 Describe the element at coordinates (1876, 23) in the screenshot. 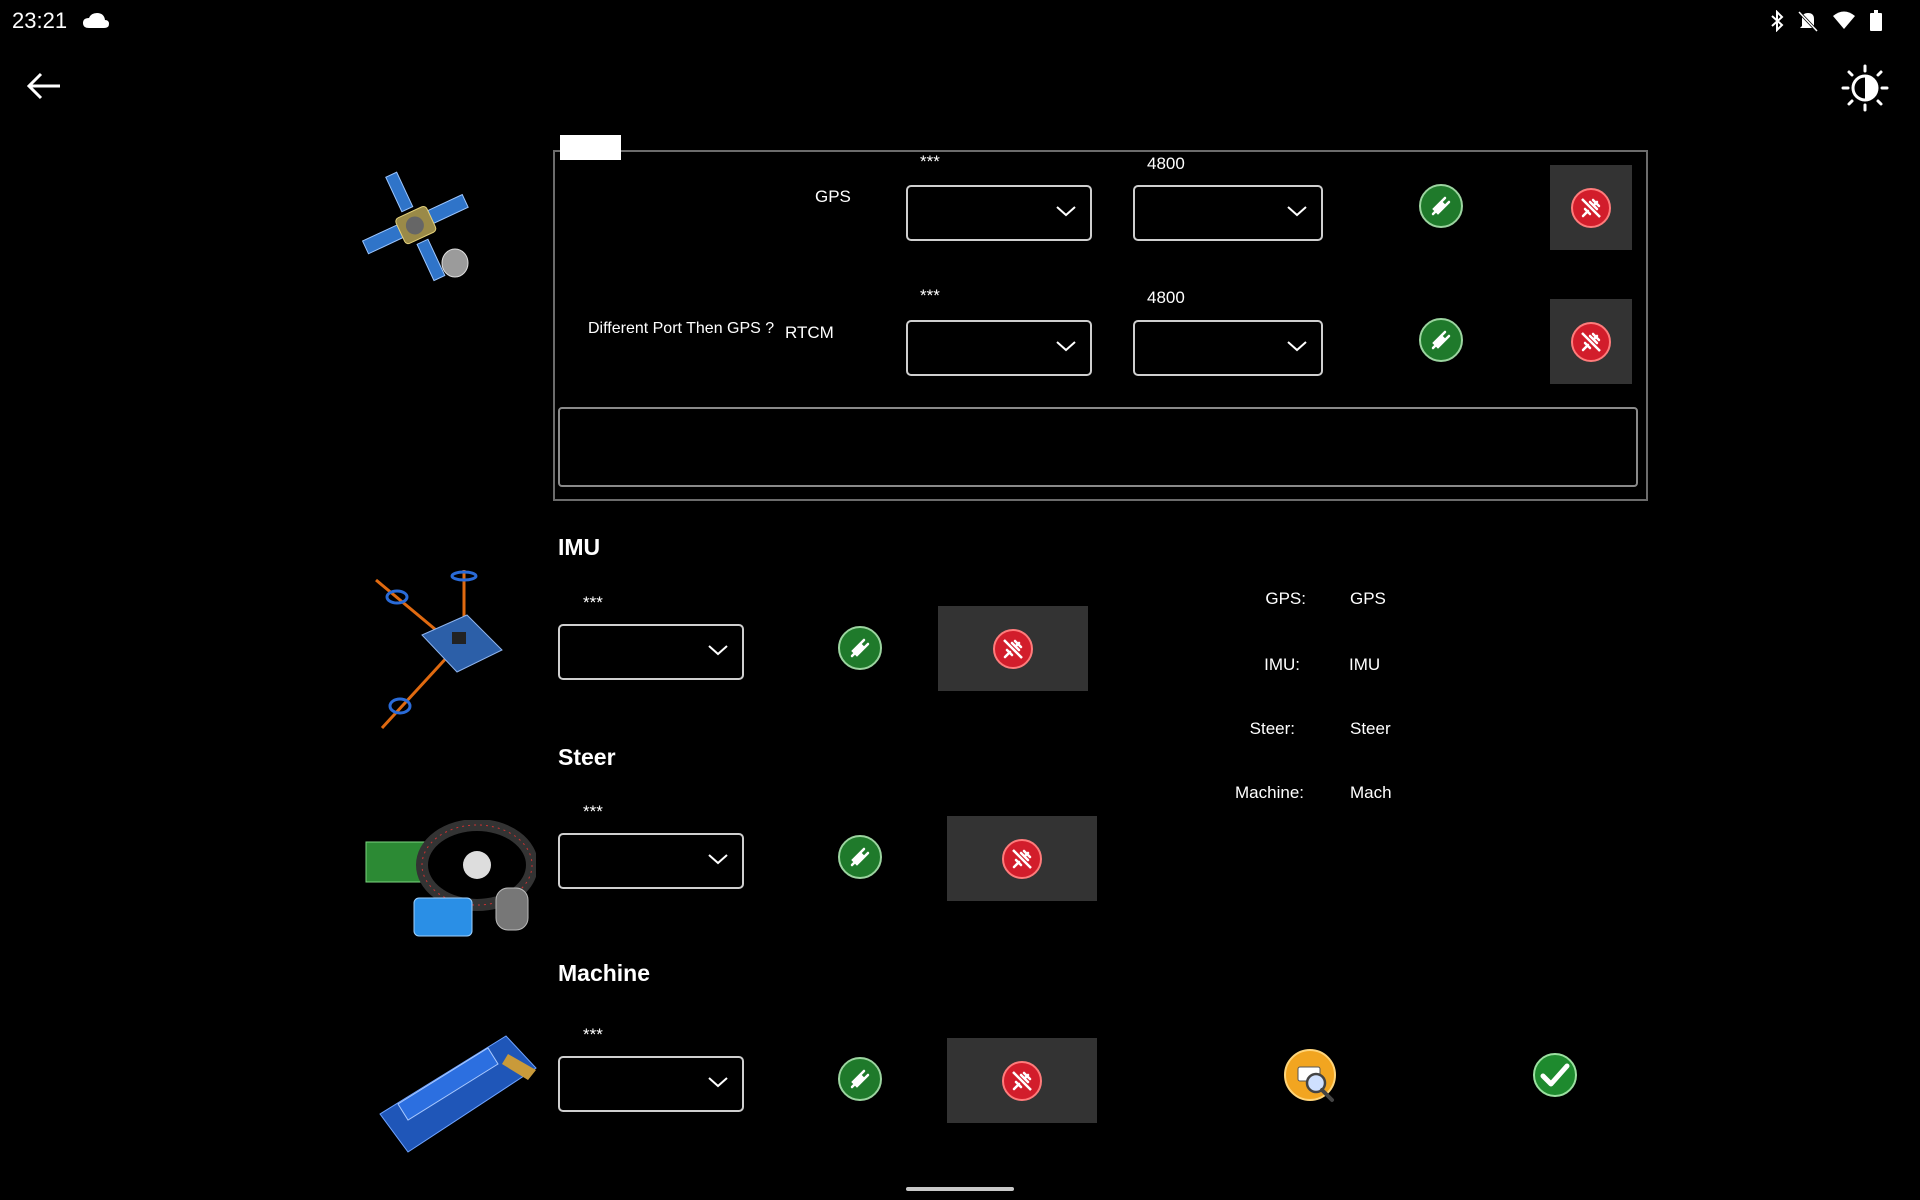

I see `battery-icon` at that location.